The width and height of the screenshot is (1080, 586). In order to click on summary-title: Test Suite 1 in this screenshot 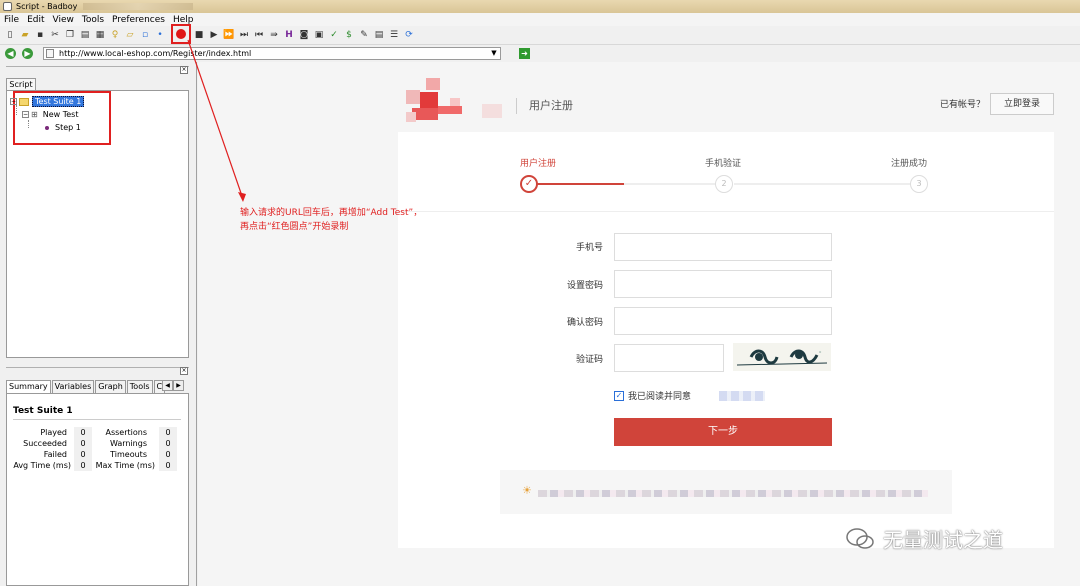, I will do `click(43, 411)`.